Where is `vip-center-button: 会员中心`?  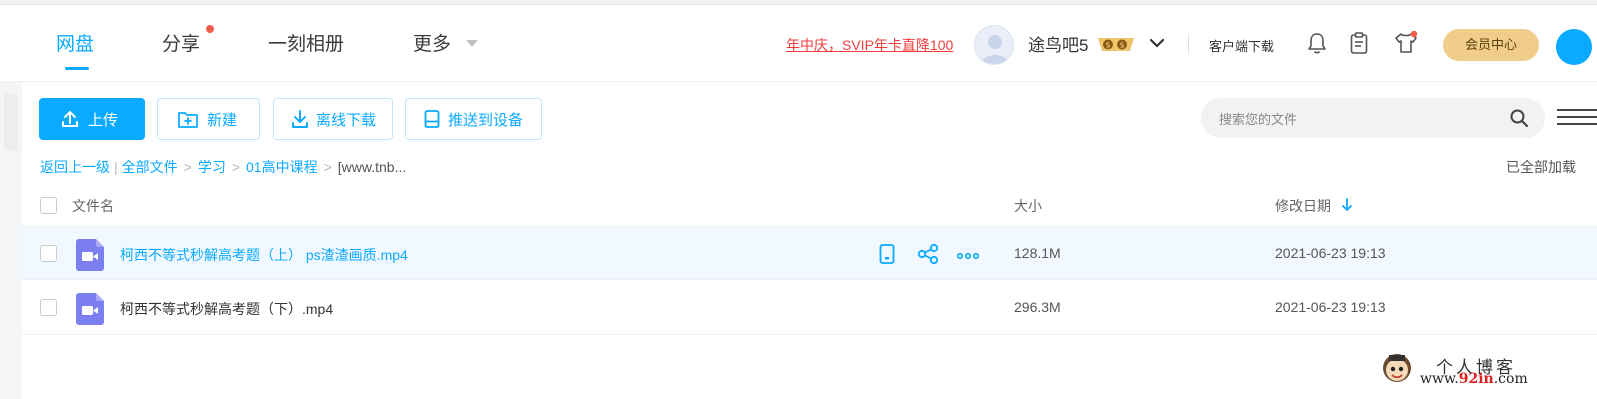 vip-center-button: 会员中心 is located at coordinates (1491, 45).